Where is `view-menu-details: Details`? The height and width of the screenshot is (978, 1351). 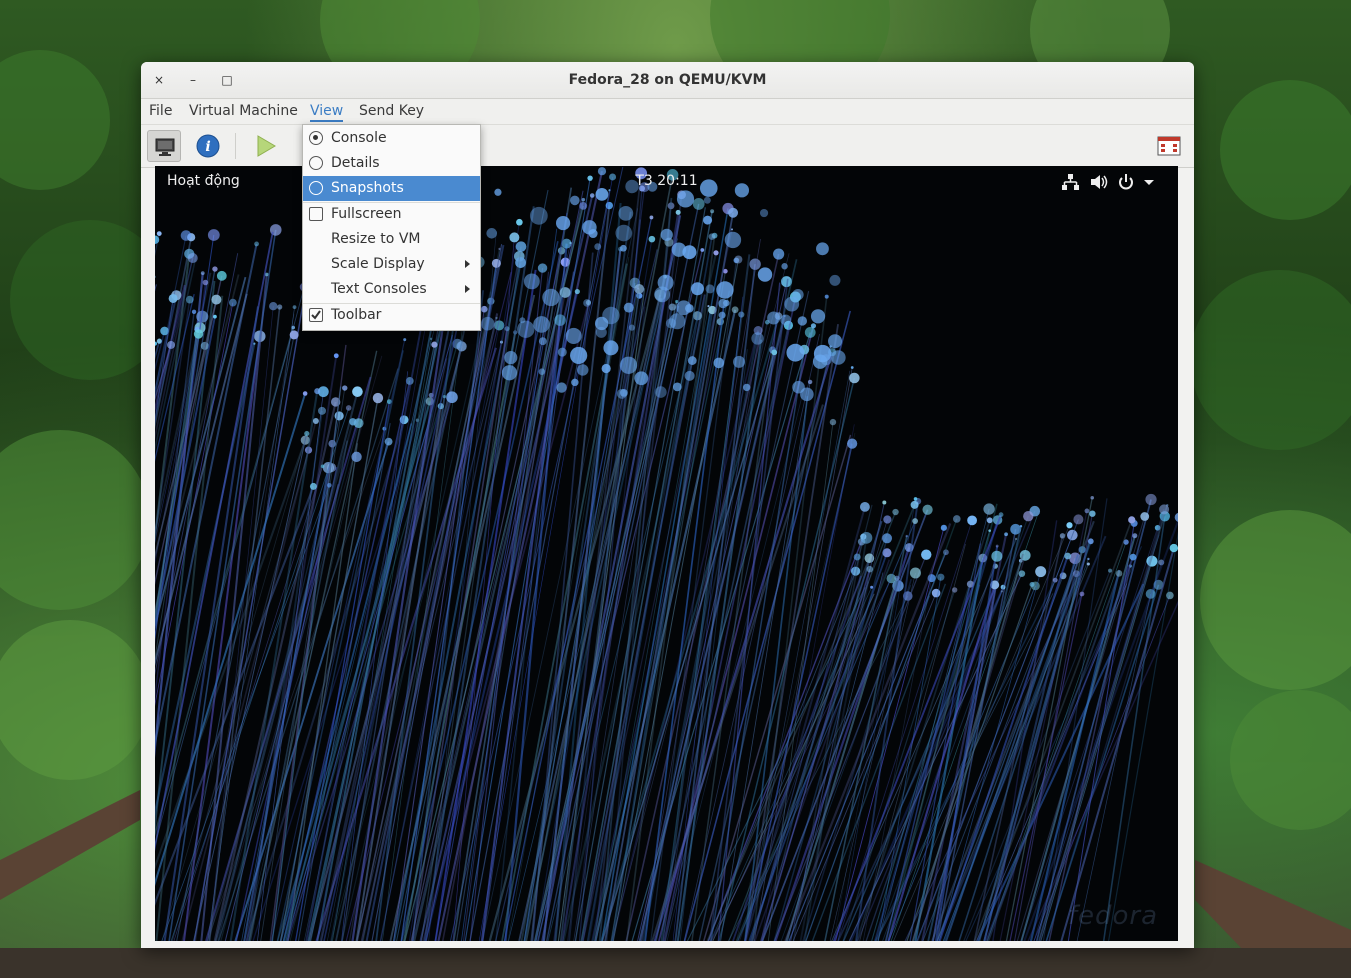
view-menu-details: Details is located at coordinates (391, 163).